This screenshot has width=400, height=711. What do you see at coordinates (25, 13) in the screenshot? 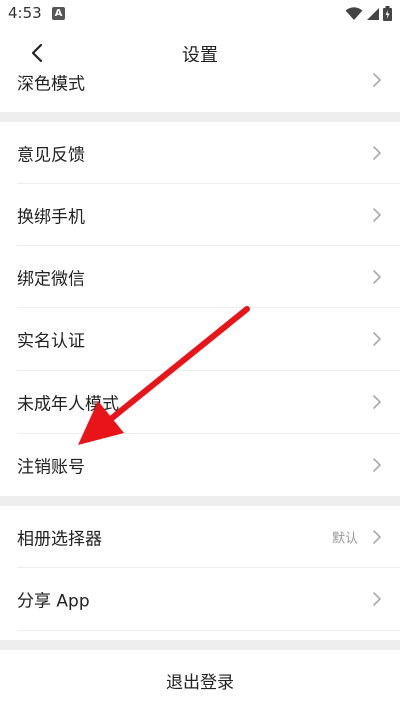
I see `status-time: 4:53` at bounding box center [25, 13].